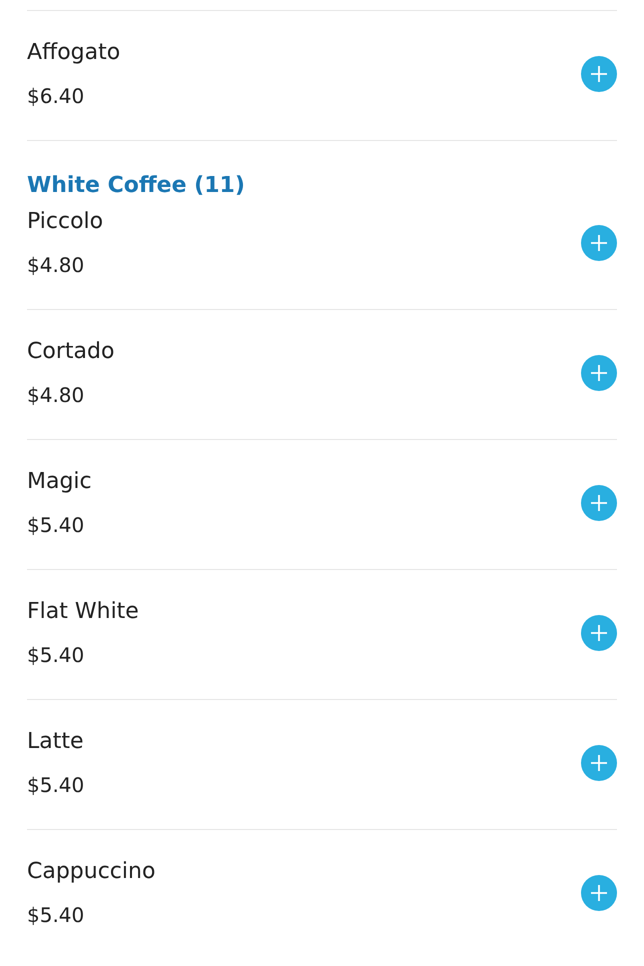 The height and width of the screenshot is (966, 644). I want to click on item-name: Piccolo, so click(65, 222).